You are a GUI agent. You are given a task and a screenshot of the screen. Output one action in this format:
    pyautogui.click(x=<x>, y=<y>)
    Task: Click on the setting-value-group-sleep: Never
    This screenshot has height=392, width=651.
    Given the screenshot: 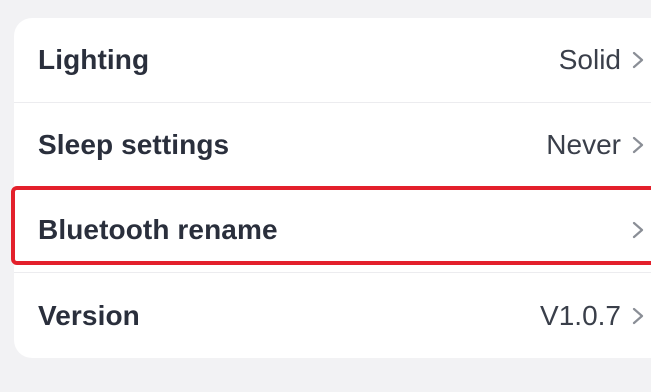 What is the action you would take?
    pyautogui.click(x=595, y=145)
    